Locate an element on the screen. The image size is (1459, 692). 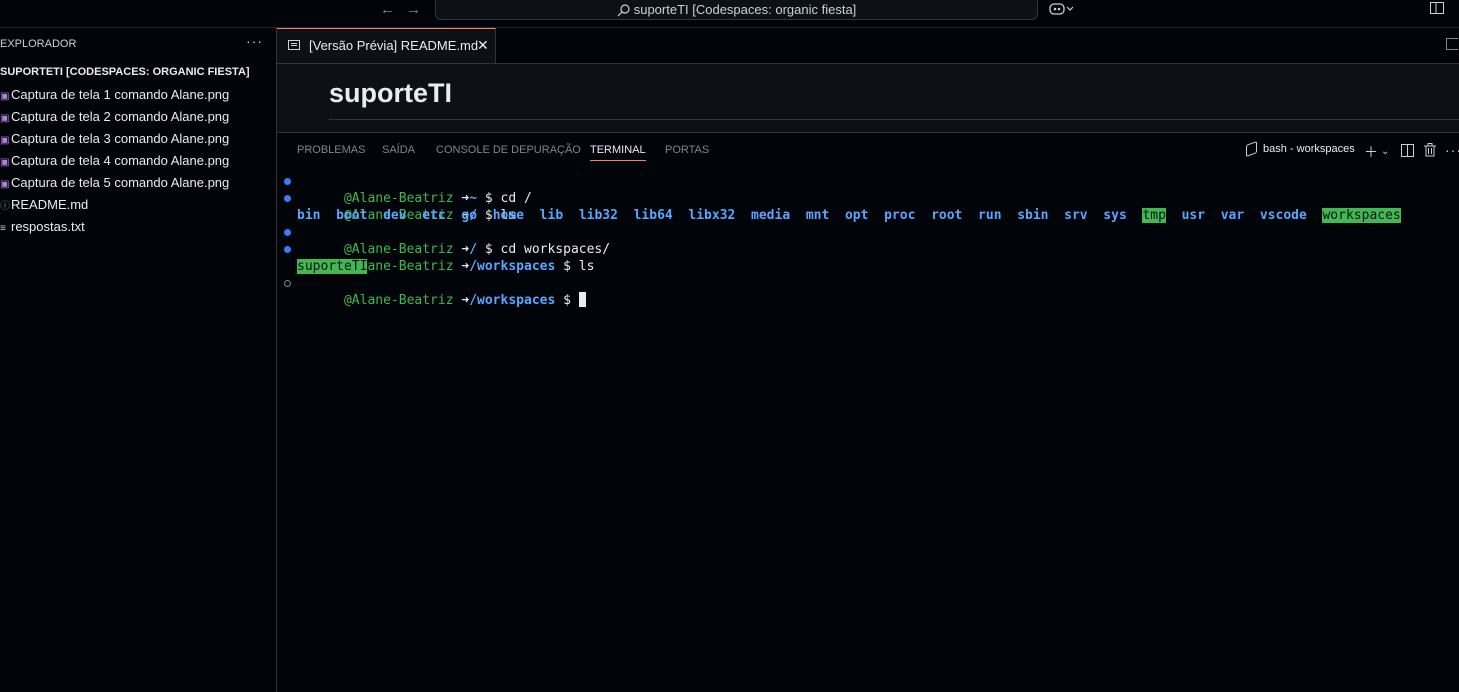
directory-entry: dev is located at coordinates (395, 215).